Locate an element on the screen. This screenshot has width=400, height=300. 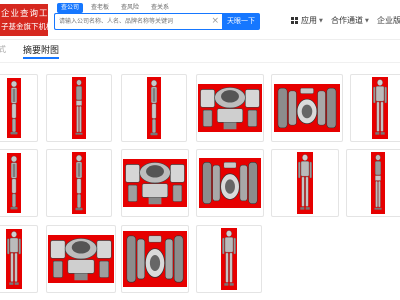
search-type-tabs: 查公司 查老板 查风险 查关系 is located at coordinates (115, 8).